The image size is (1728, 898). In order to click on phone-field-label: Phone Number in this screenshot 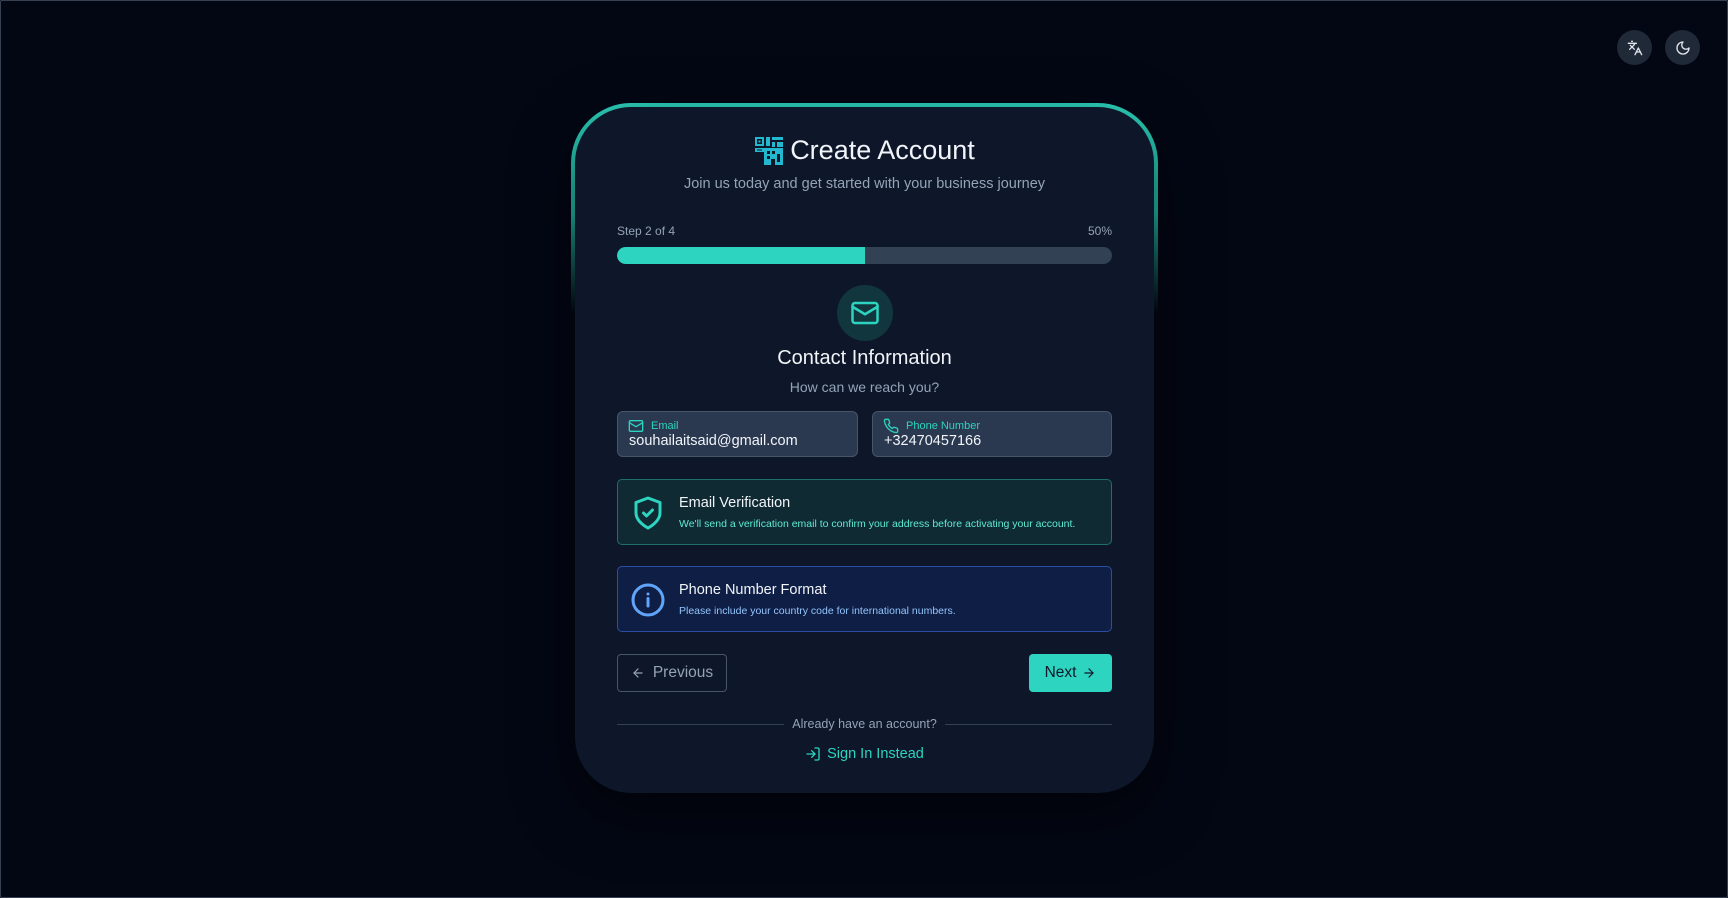, I will do `click(943, 426)`.